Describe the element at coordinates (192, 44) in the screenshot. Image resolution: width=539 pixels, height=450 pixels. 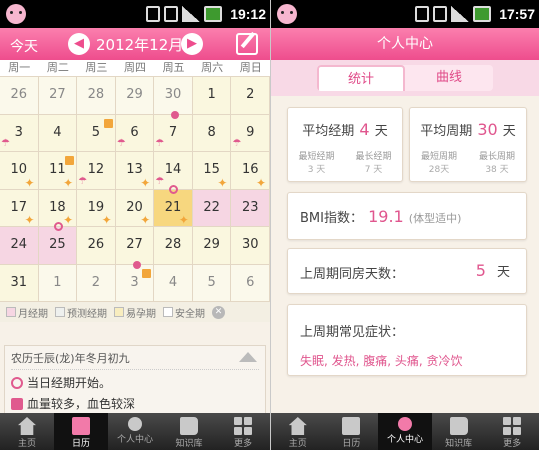
I see `next-month-button: ▶` at that location.